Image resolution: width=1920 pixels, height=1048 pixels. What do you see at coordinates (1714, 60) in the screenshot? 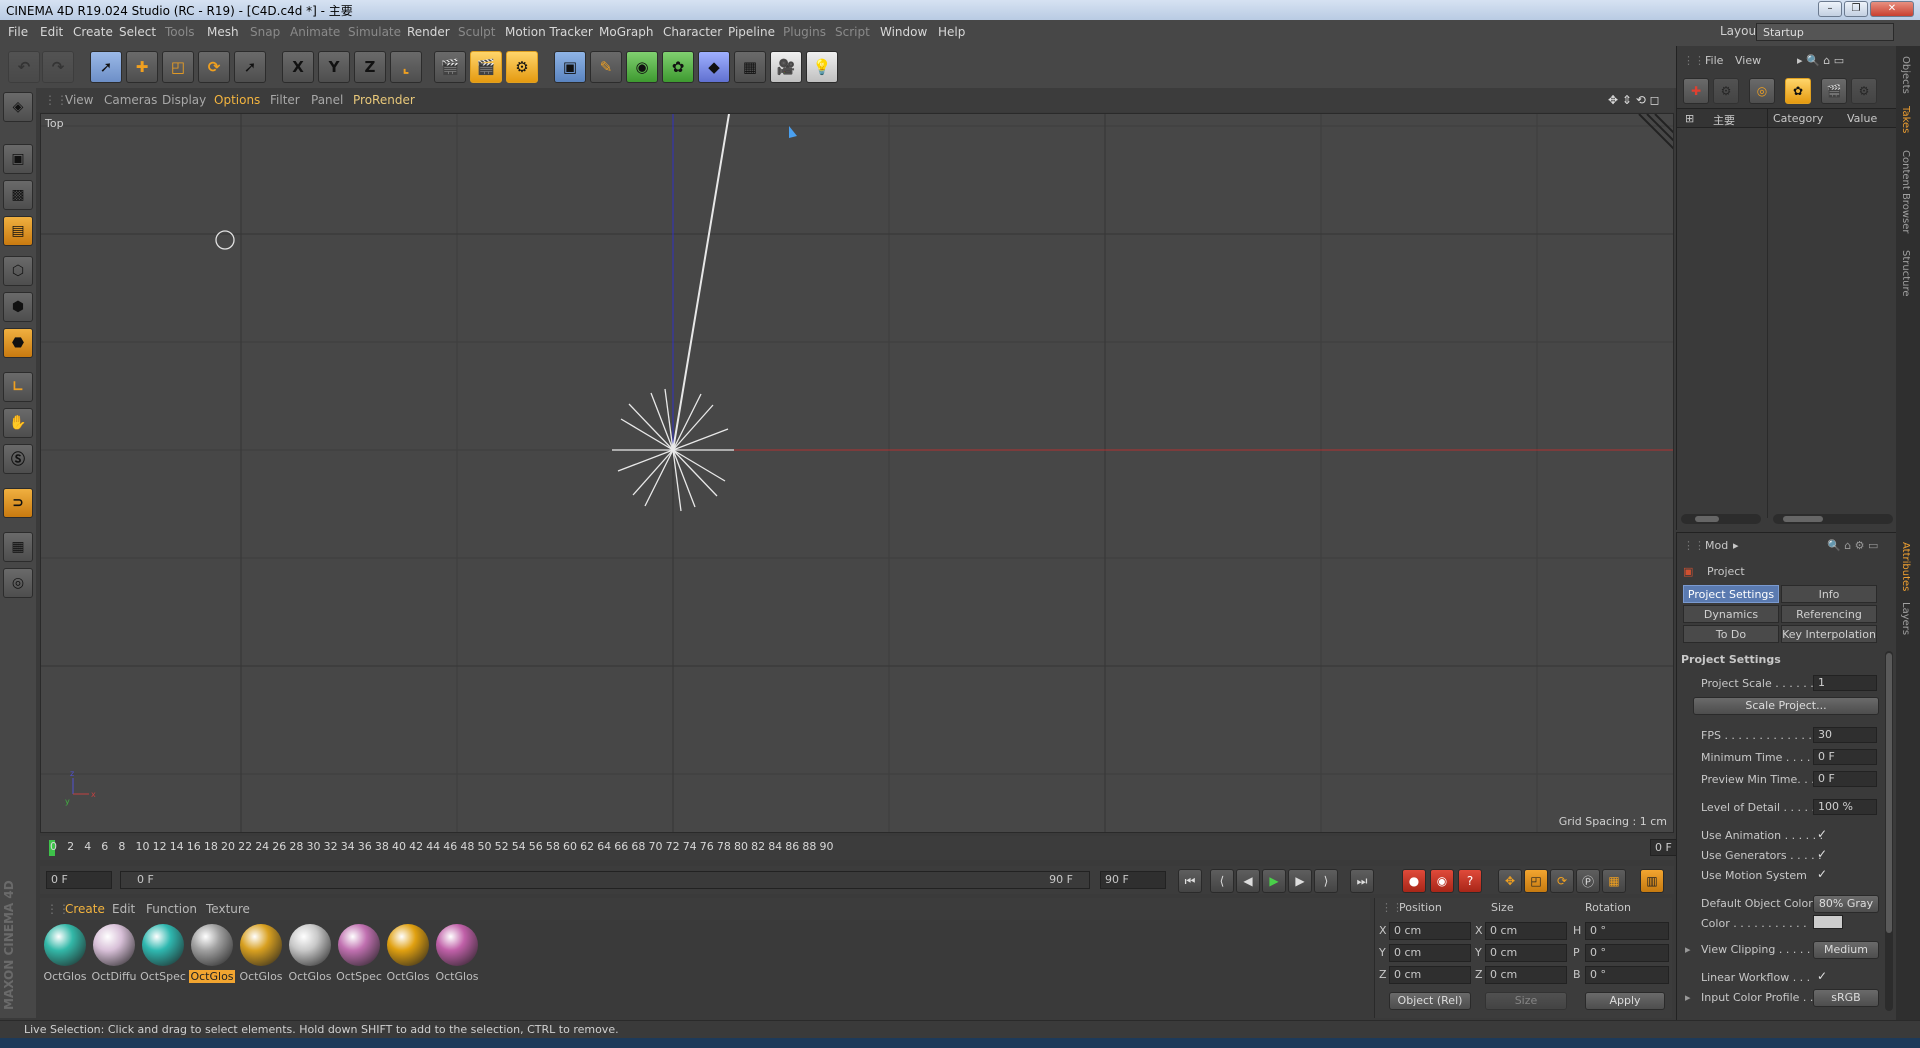
I see `obj-menu-file: File` at bounding box center [1714, 60].